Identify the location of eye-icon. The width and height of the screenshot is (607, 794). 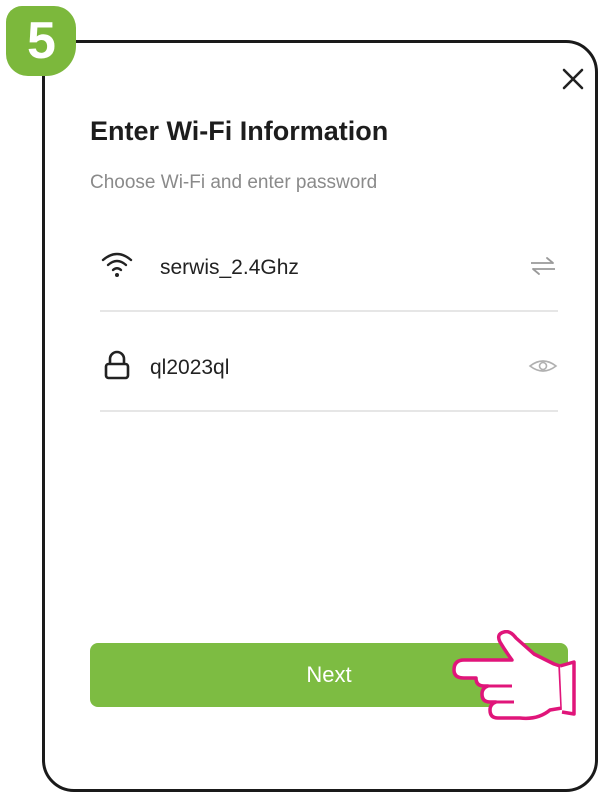
(543, 366).